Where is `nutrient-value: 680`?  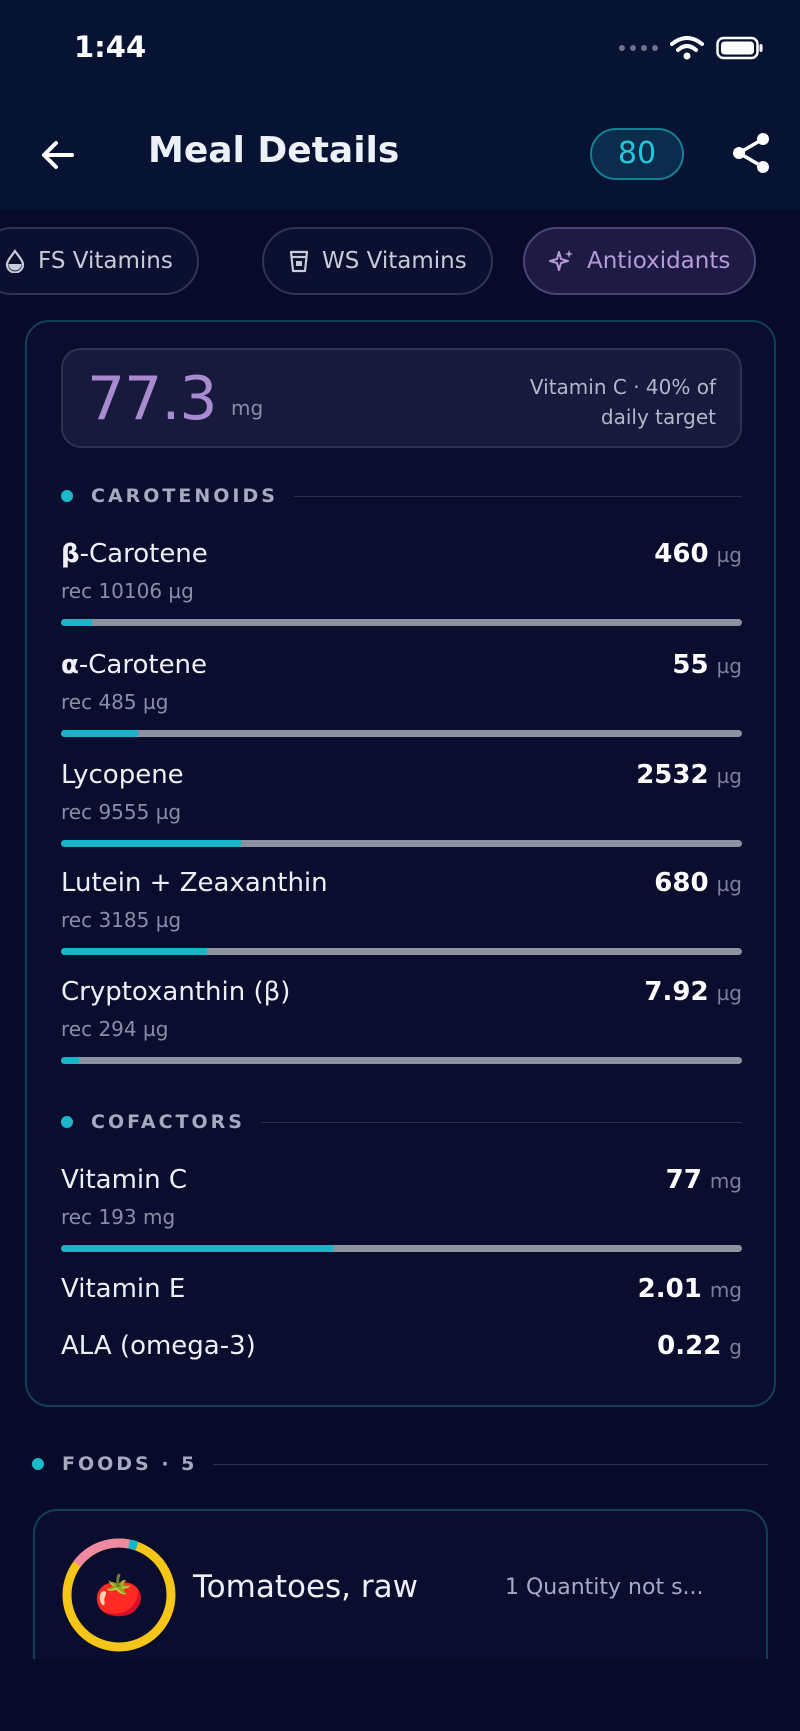
nutrient-value: 680 is located at coordinates (681, 883).